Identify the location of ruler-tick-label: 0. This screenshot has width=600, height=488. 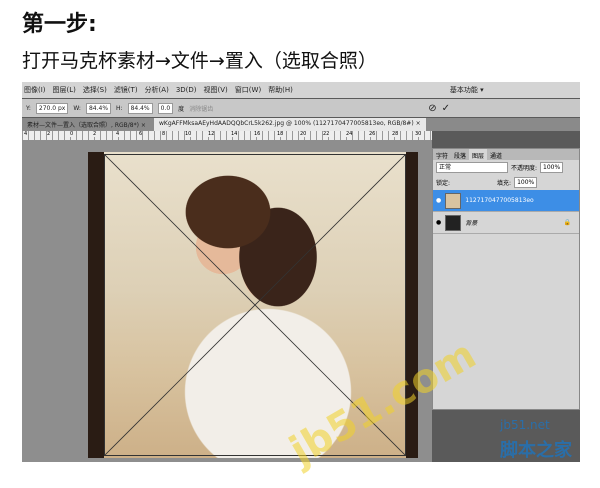
(72, 134).